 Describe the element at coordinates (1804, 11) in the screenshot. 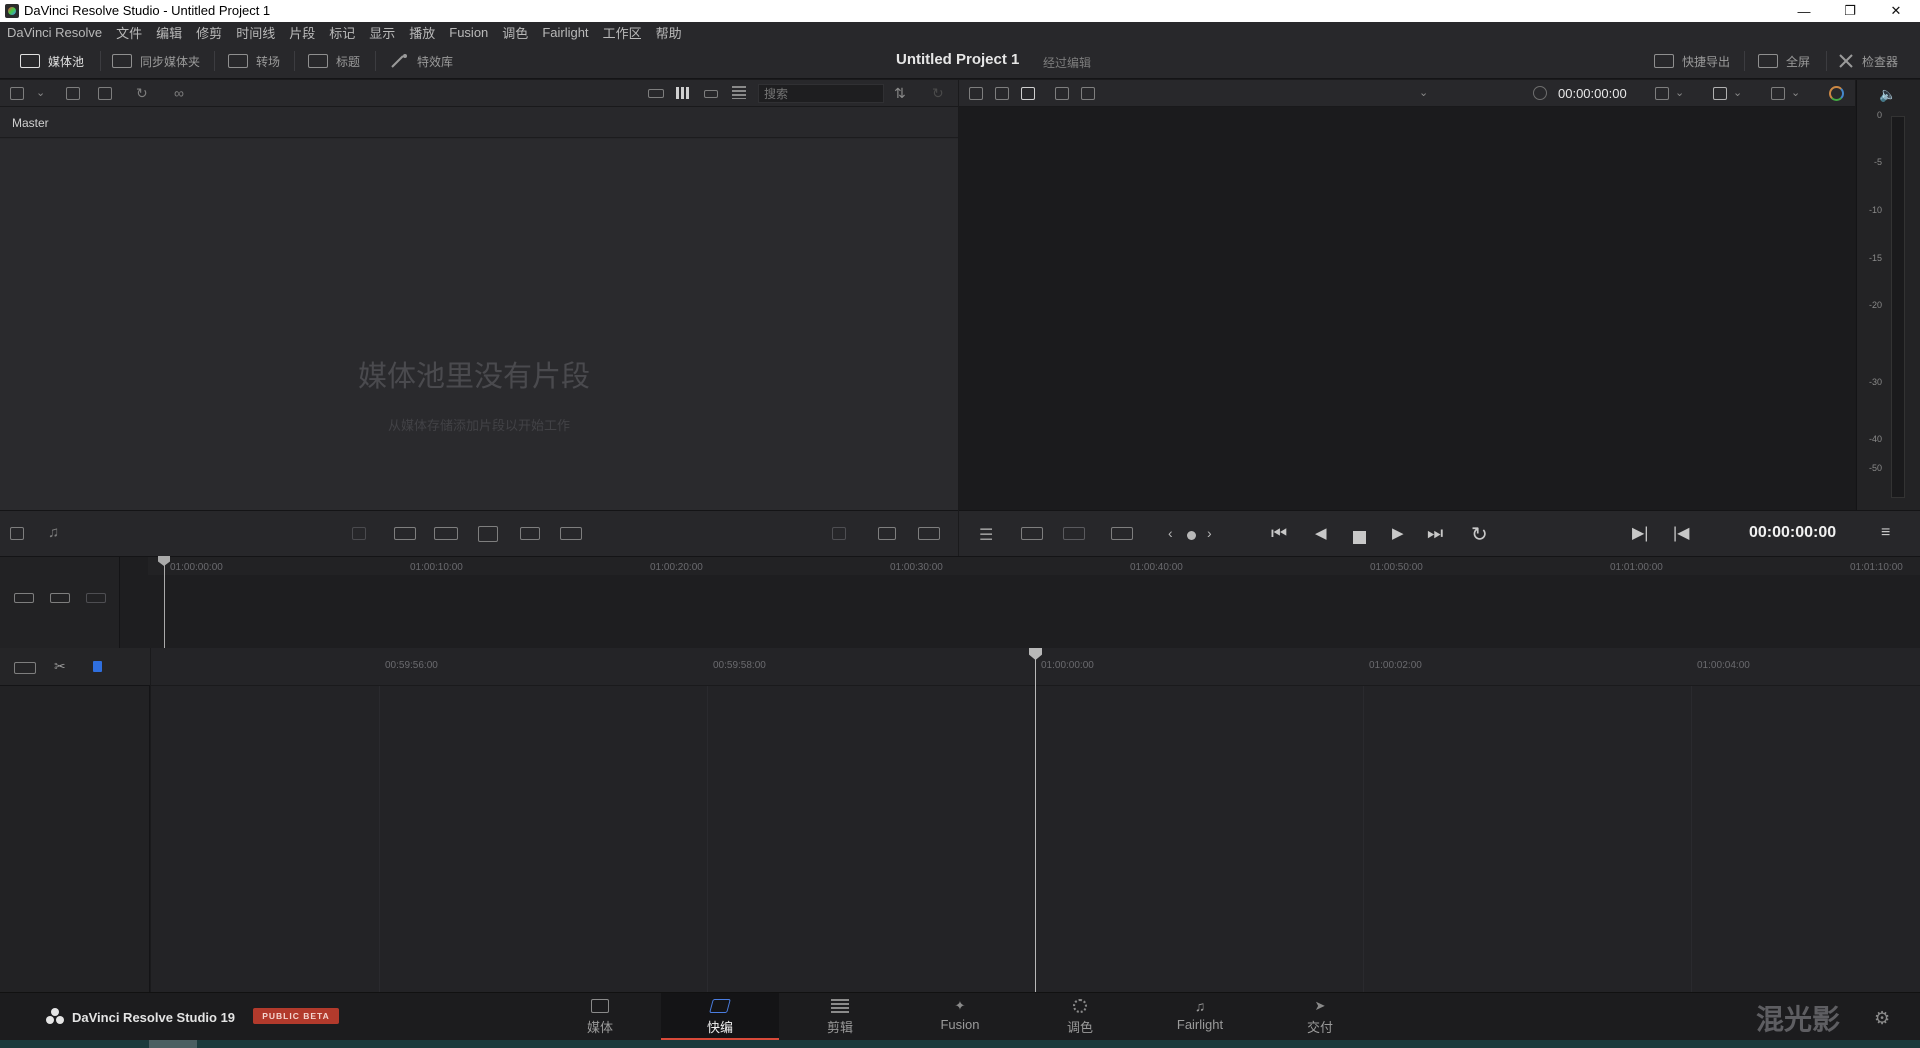

I see `minimize-icon: —` at that location.